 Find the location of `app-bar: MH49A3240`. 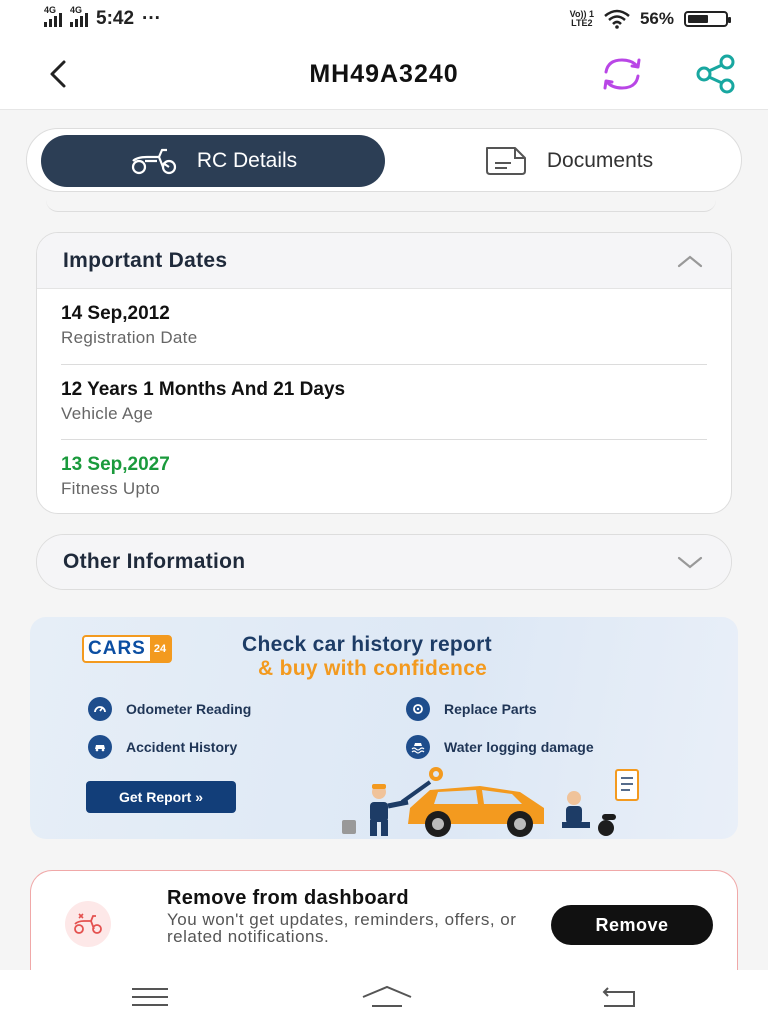

app-bar: MH49A3240 is located at coordinates (384, 74).